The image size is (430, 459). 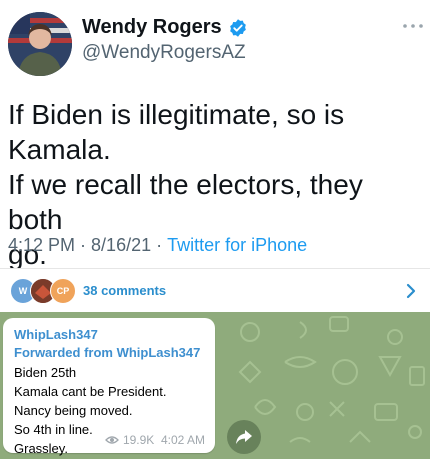 I want to click on tweet-text-line: If we recall the electors, they both, so click(x=185, y=202).